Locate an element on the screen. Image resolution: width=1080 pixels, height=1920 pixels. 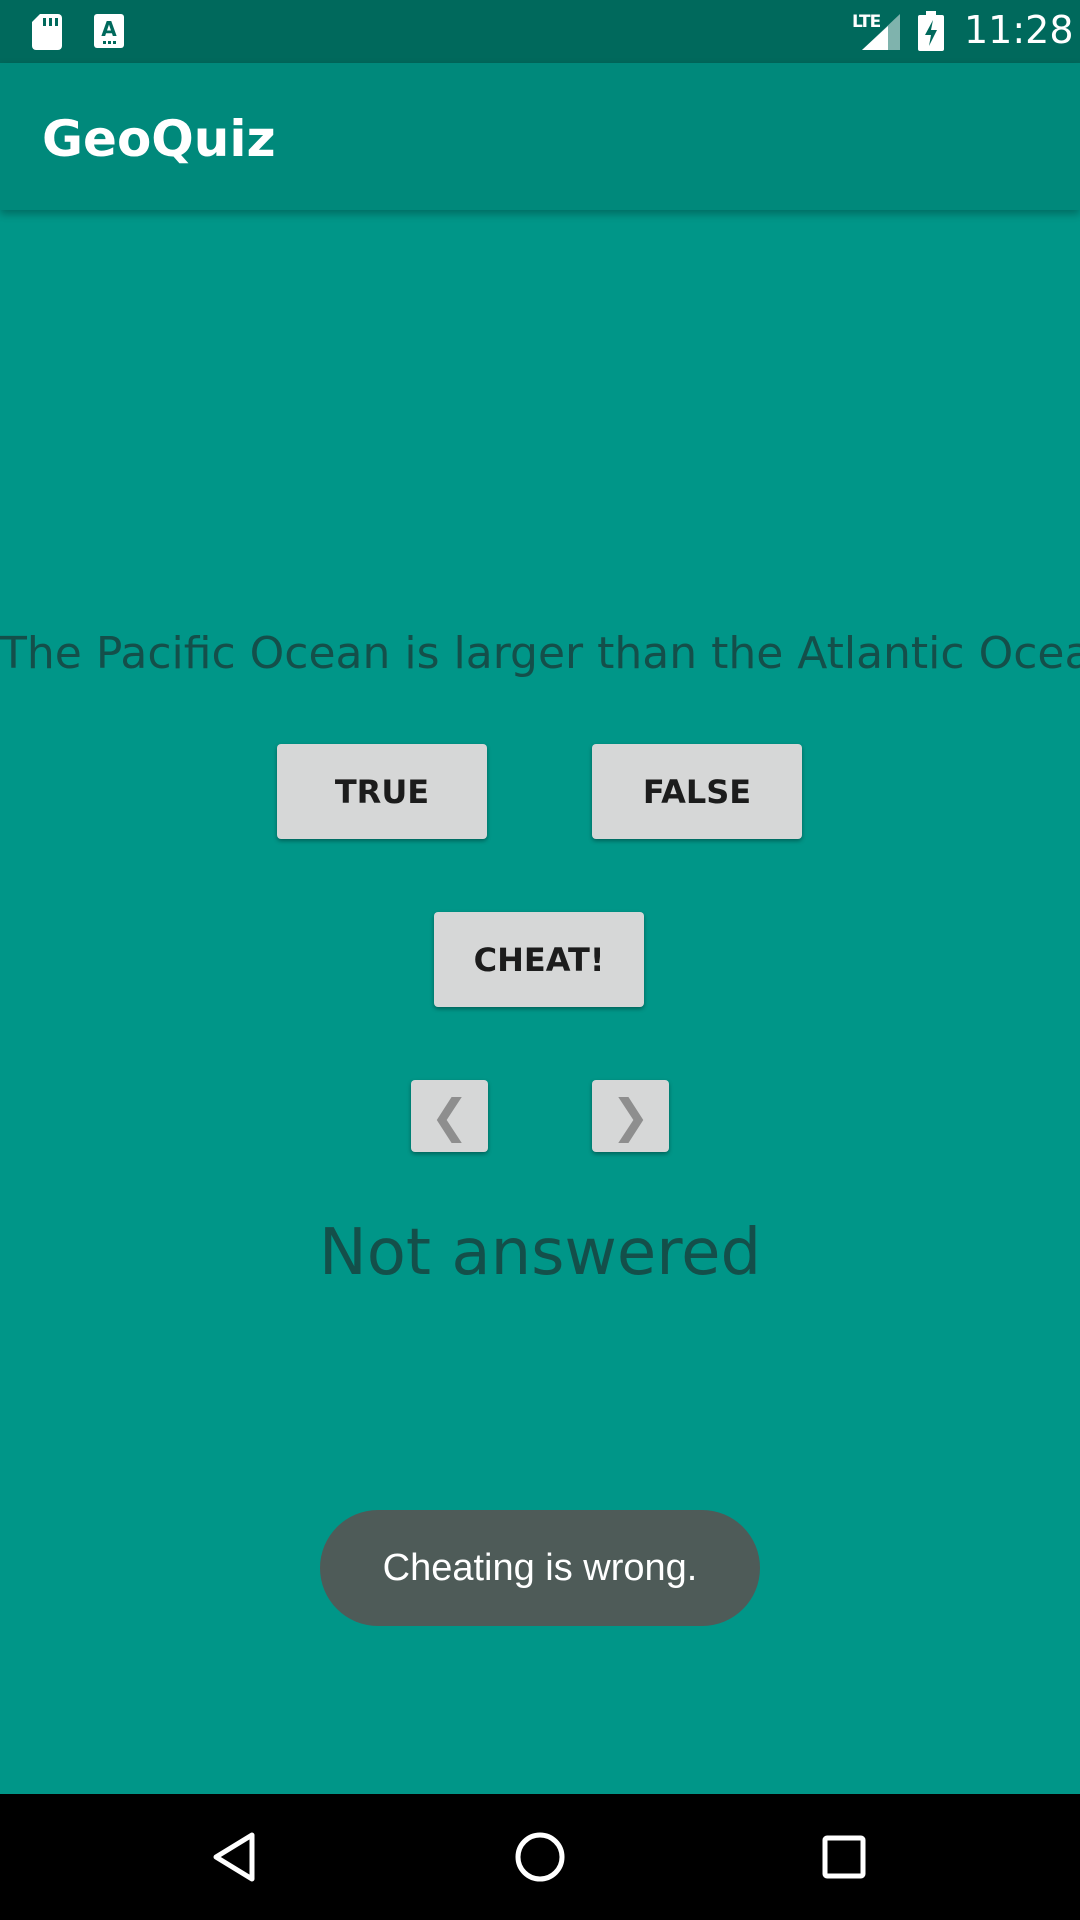
sd-card-icon is located at coordinates (47, 32).